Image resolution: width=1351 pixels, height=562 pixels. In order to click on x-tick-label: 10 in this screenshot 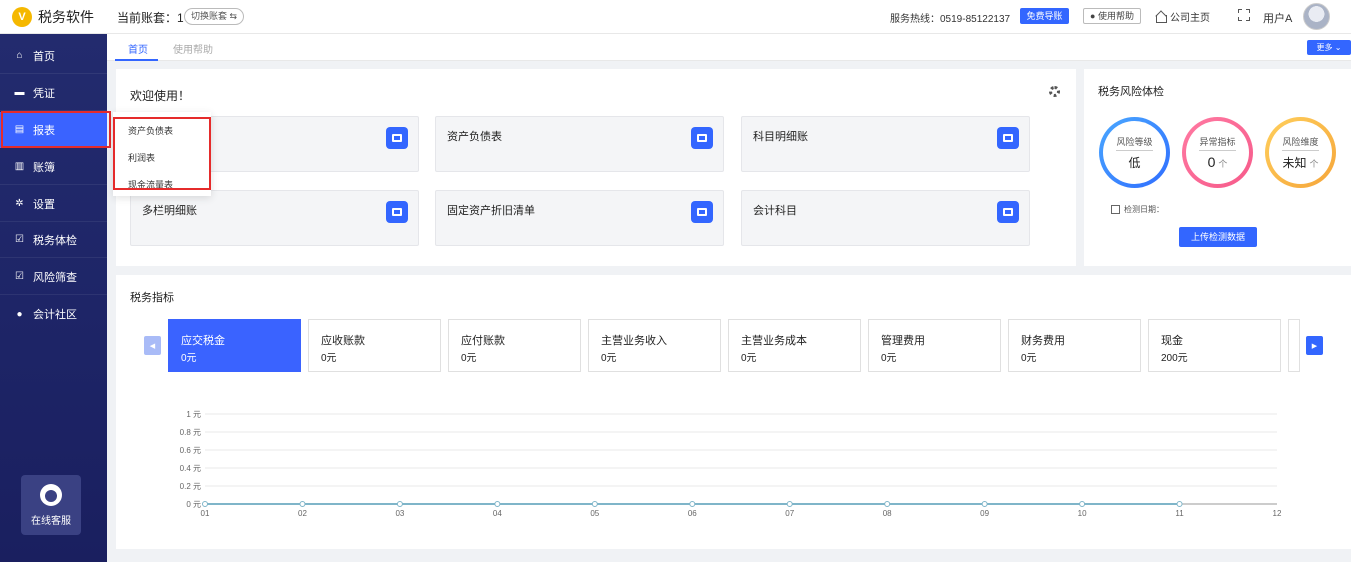, I will do `click(1082, 513)`.